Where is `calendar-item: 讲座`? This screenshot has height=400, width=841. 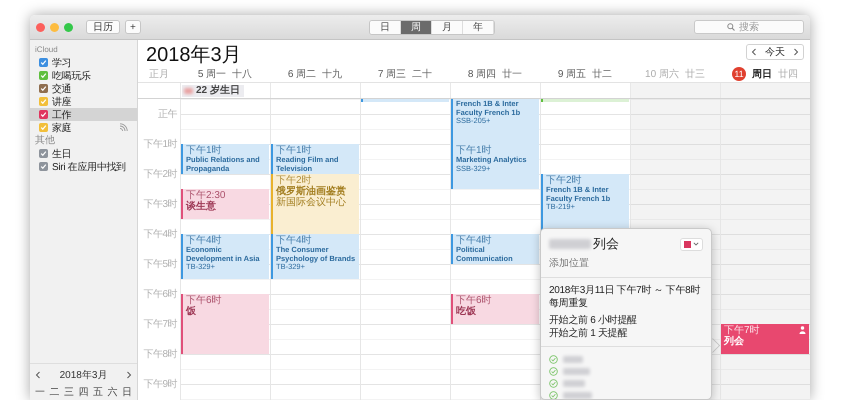 calendar-item: 讲座 is located at coordinates (83, 101).